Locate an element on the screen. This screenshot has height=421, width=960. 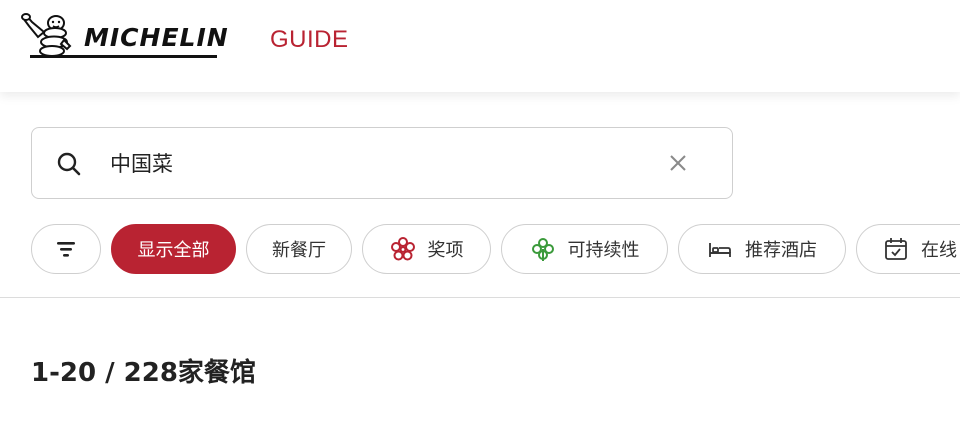
chip-sustainability: 可持续性 is located at coordinates (584, 249).